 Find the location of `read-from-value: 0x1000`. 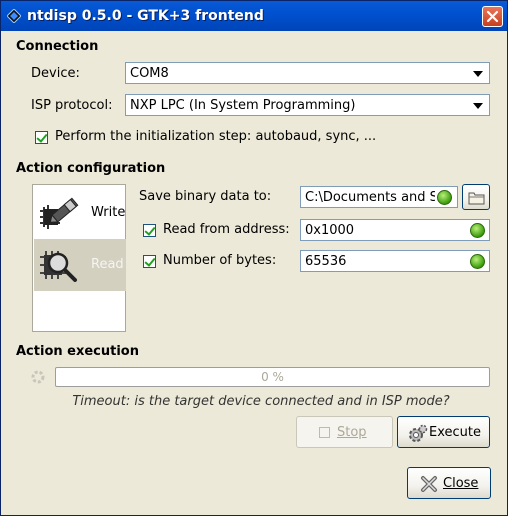

read-from-value: 0x1000 is located at coordinates (330, 230).